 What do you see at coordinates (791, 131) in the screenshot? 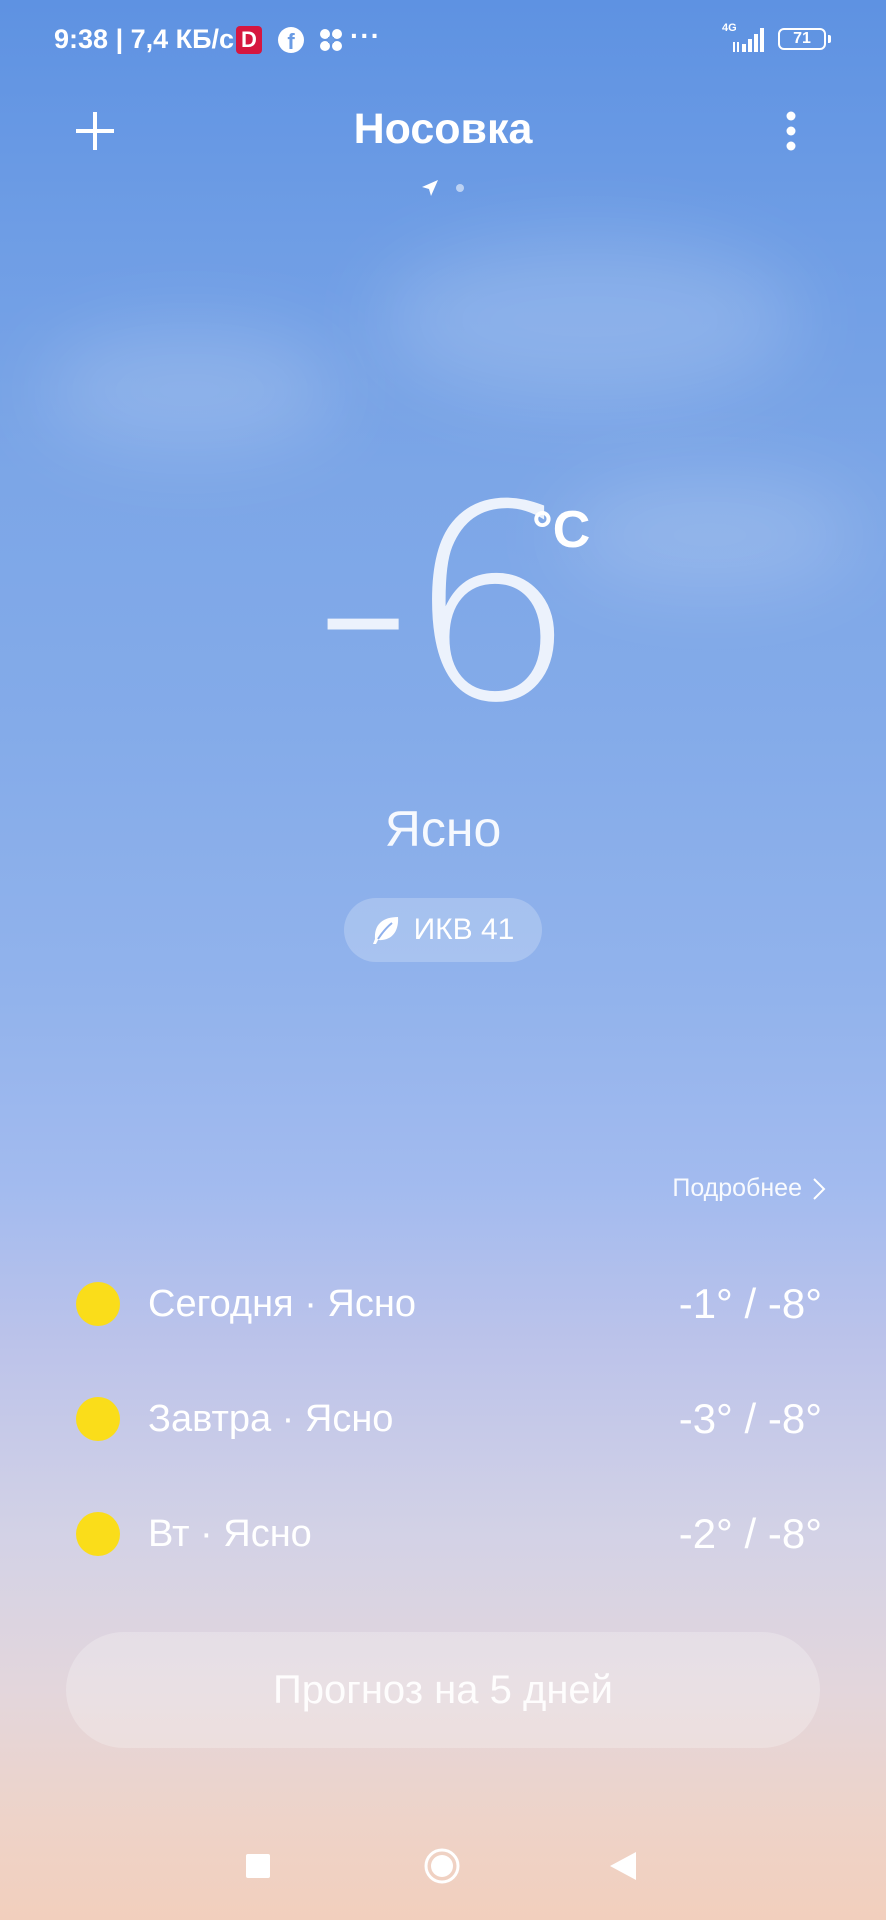
I see `vertical-dots-icon` at bounding box center [791, 131].